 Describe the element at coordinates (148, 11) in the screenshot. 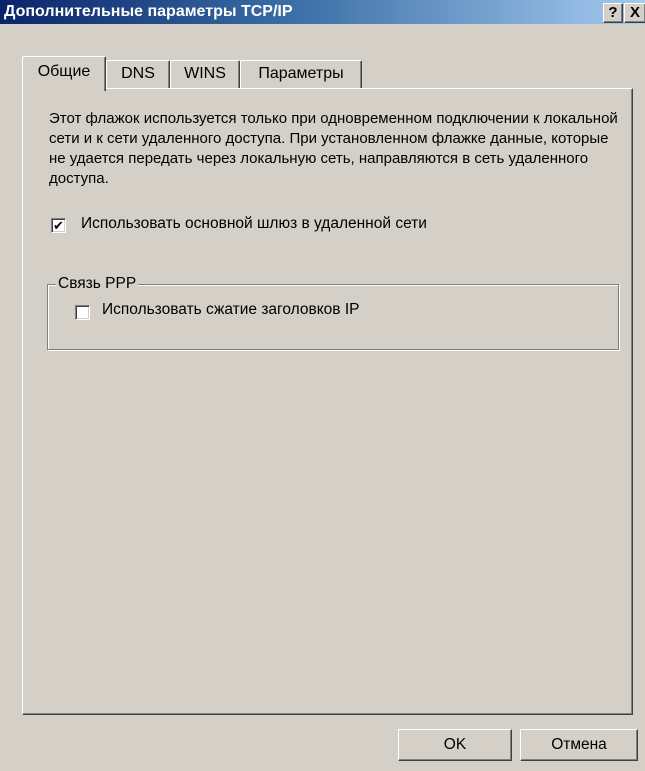

I see `window-title: Дополнительные параметры TCP/IP` at that location.